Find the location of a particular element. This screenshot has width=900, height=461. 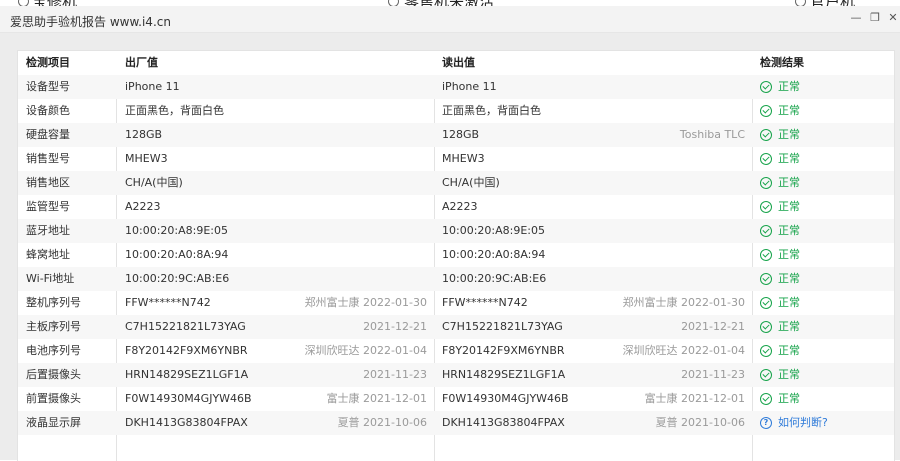

column-header: 检测结果 is located at coordinates (782, 62).